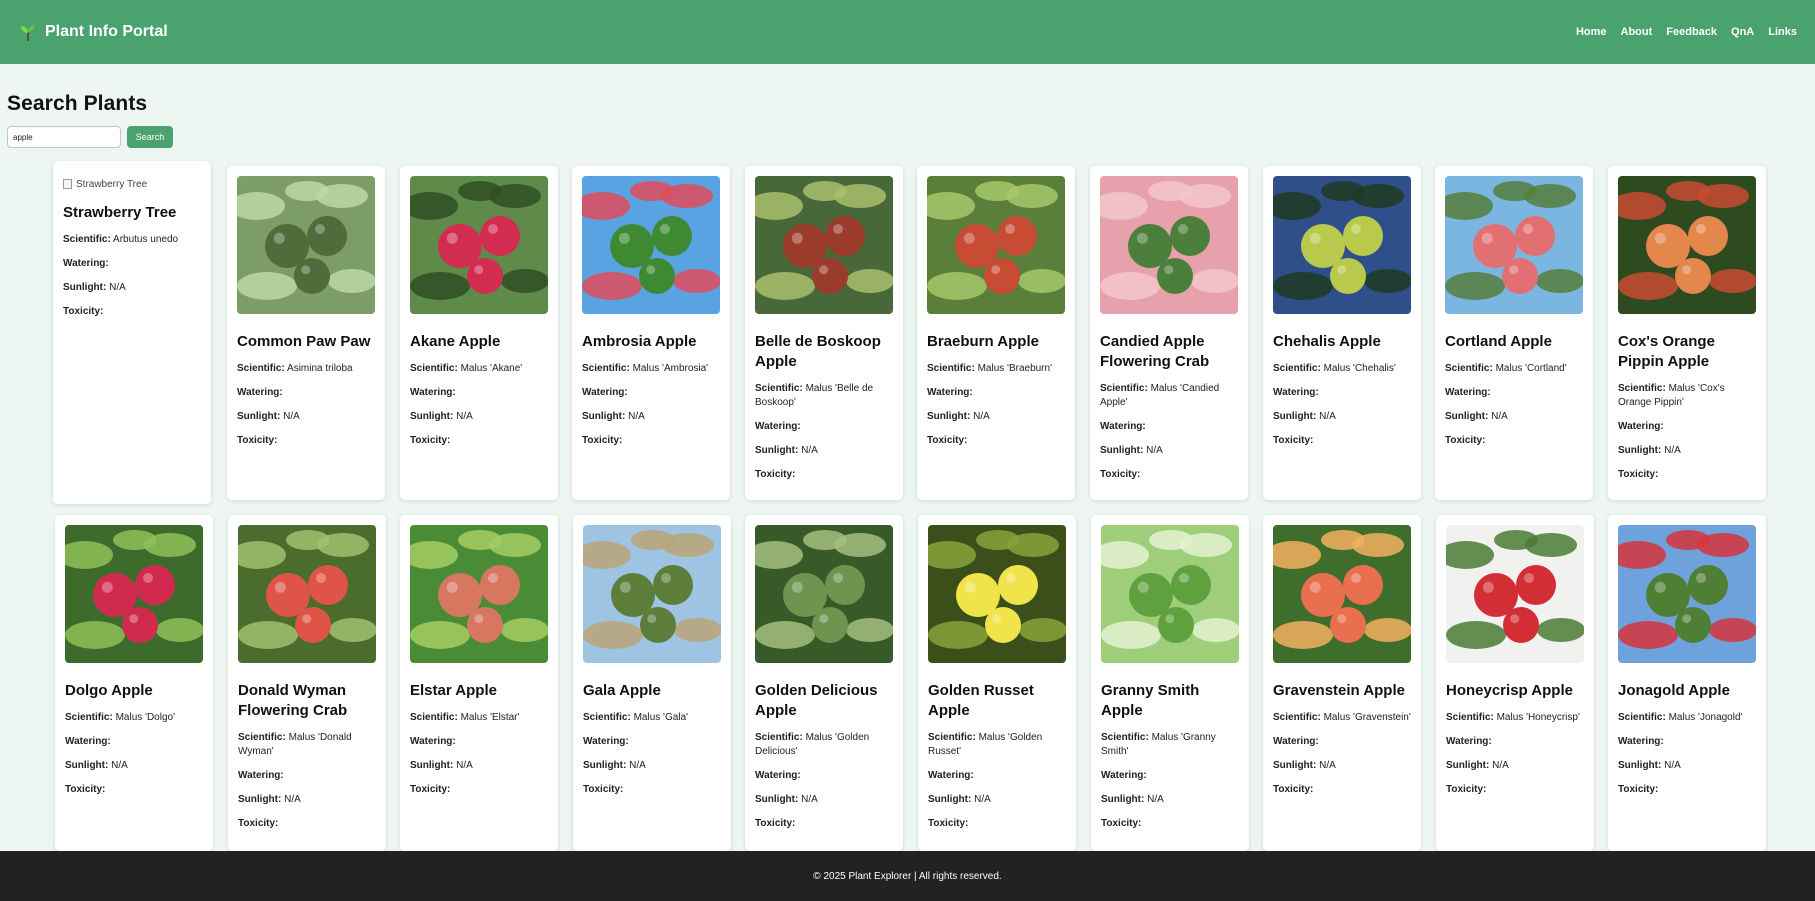 This screenshot has width=1815, height=901. I want to click on broken-image-icon, so click(67, 184).